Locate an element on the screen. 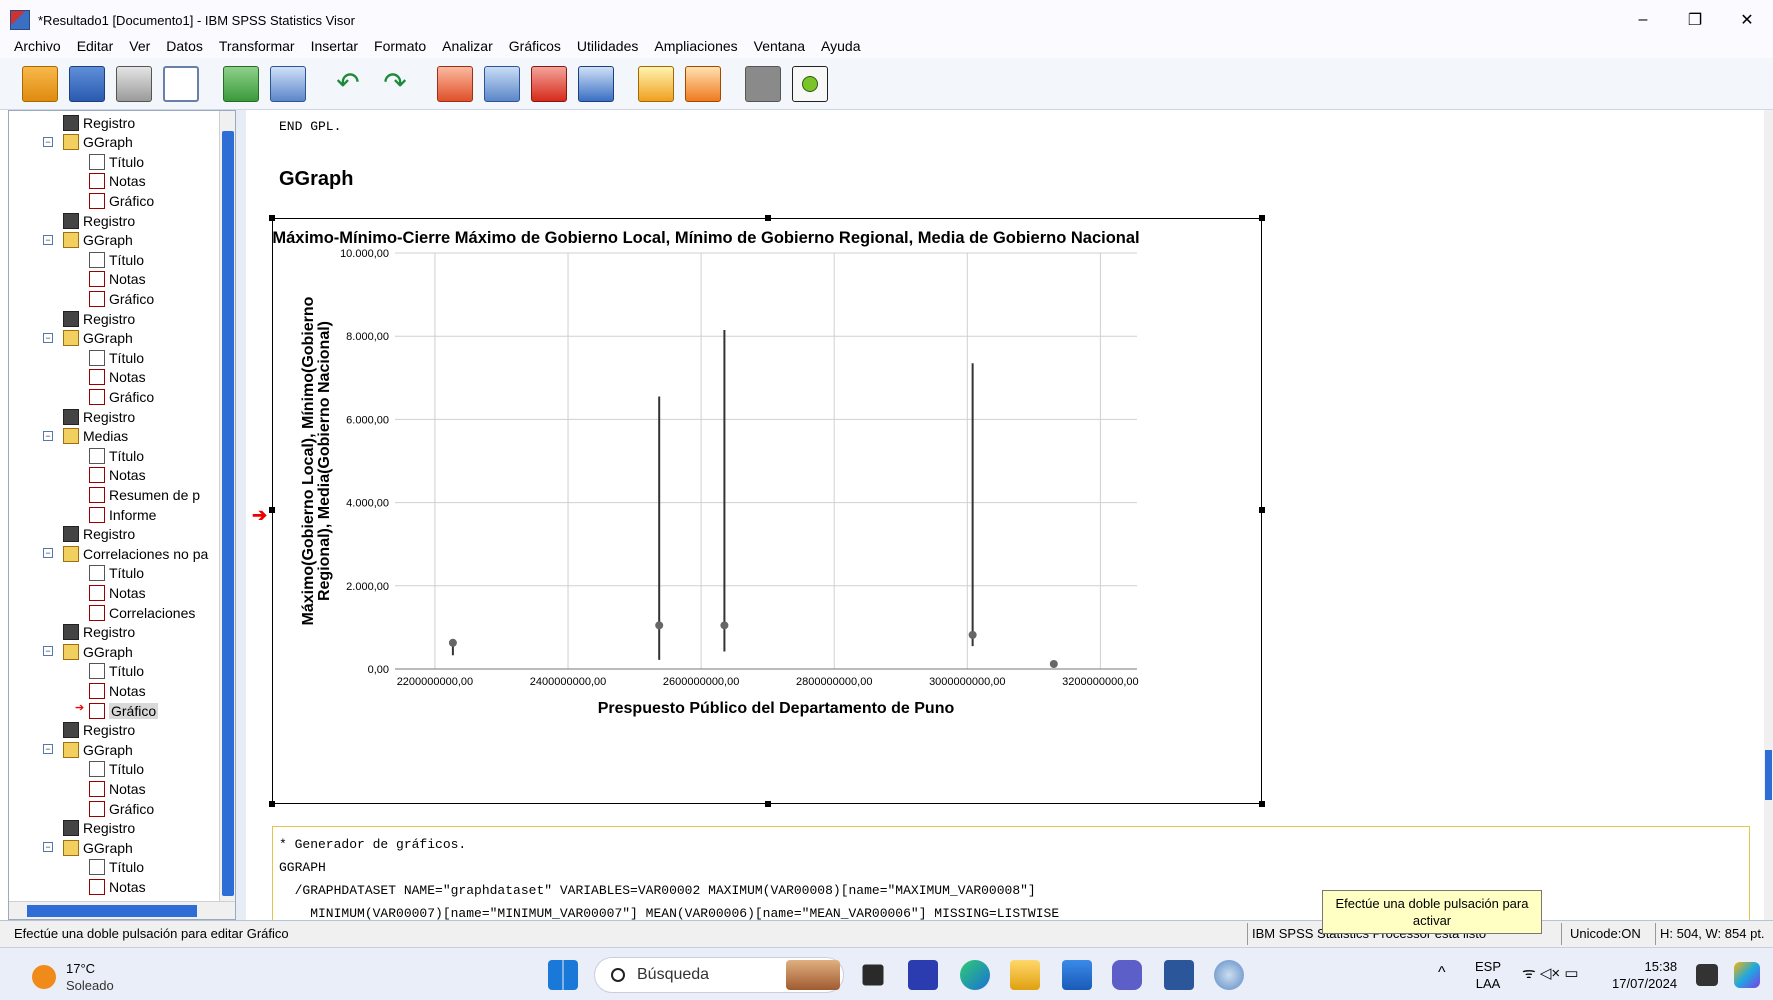 The image size is (1773, 1000). tray-chevron-icon: ^ is located at coordinates (1442, 972).